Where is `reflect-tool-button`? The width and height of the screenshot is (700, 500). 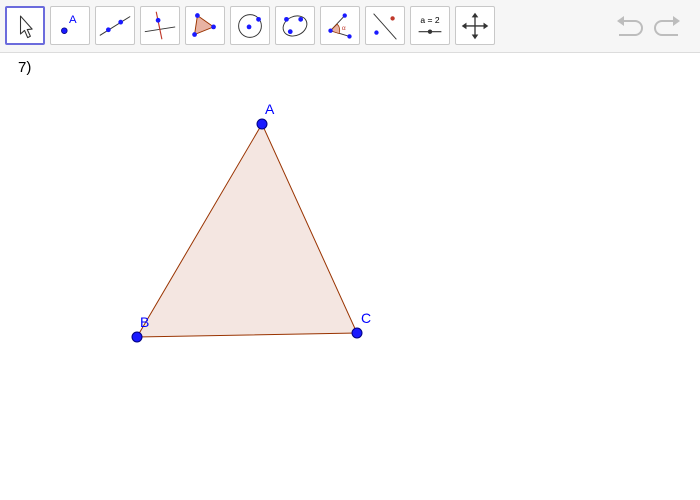 reflect-tool-button is located at coordinates (385, 25).